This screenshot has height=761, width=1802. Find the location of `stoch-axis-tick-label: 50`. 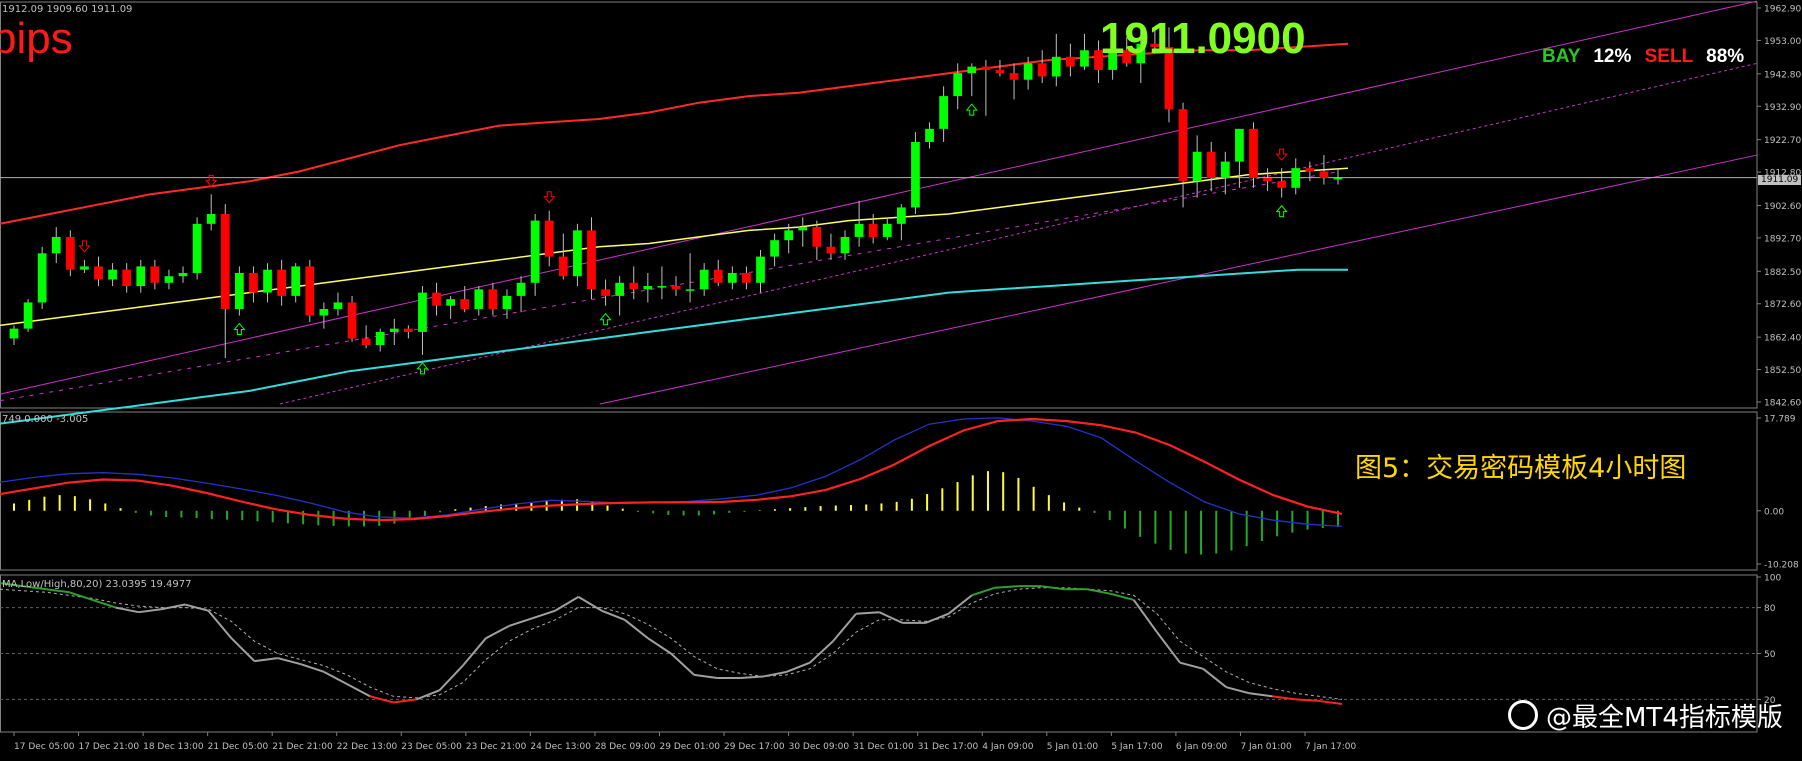

stoch-axis-tick-label: 50 is located at coordinates (1770, 655).